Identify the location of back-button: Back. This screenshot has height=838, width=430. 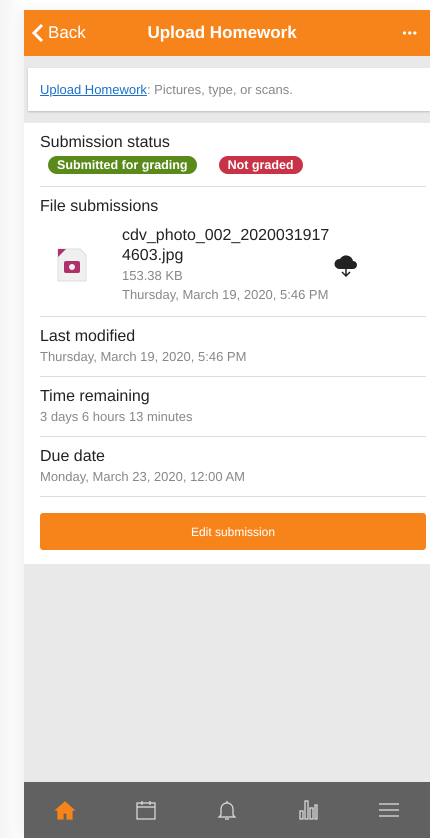
(59, 33).